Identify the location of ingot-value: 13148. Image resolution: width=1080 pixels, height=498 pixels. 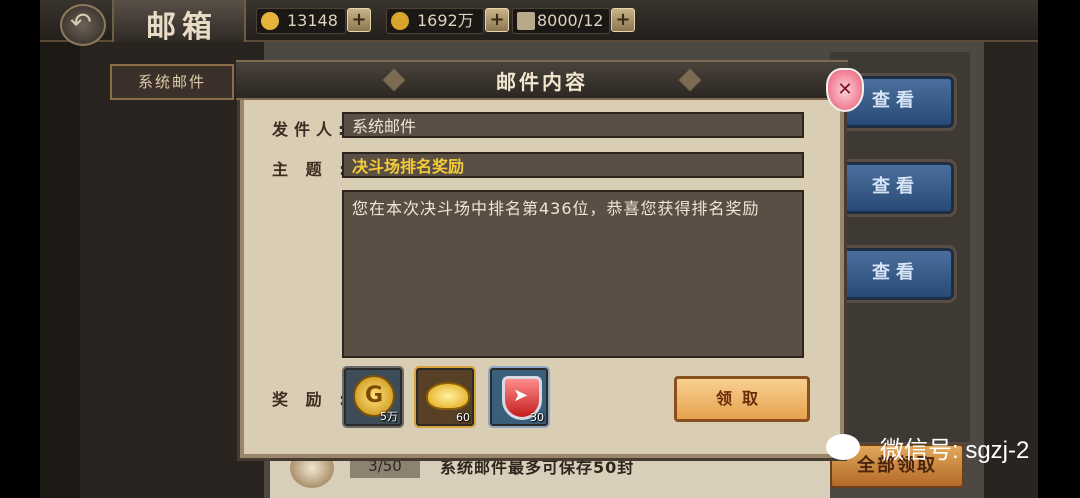
(312, 20).